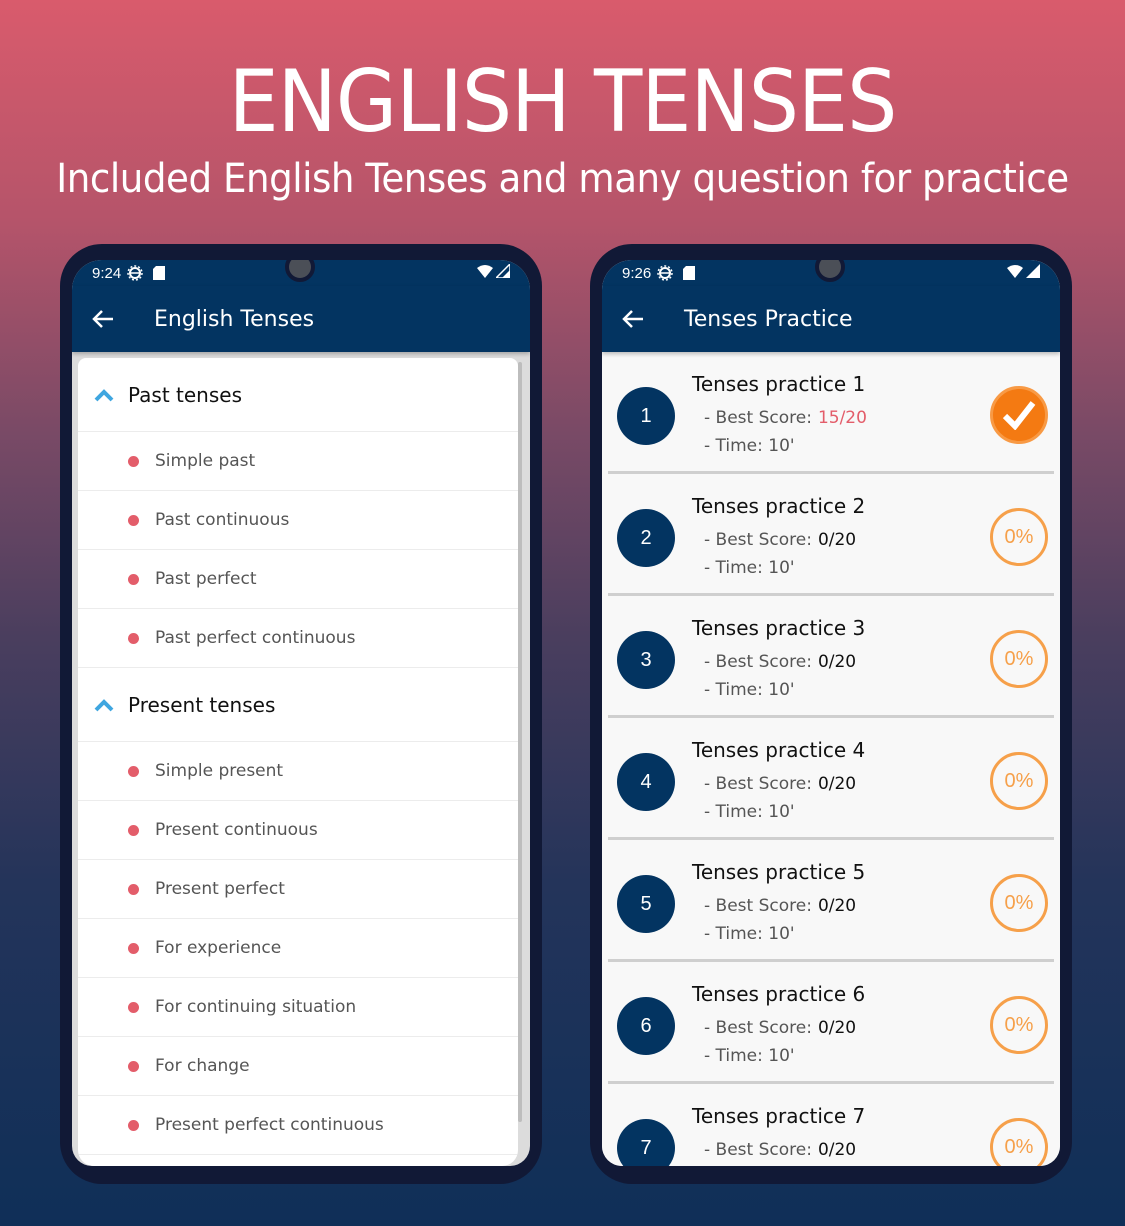  Describe the element at coordinates (298, 1066) in the screenshot. I see `list-item: For change` at that location.